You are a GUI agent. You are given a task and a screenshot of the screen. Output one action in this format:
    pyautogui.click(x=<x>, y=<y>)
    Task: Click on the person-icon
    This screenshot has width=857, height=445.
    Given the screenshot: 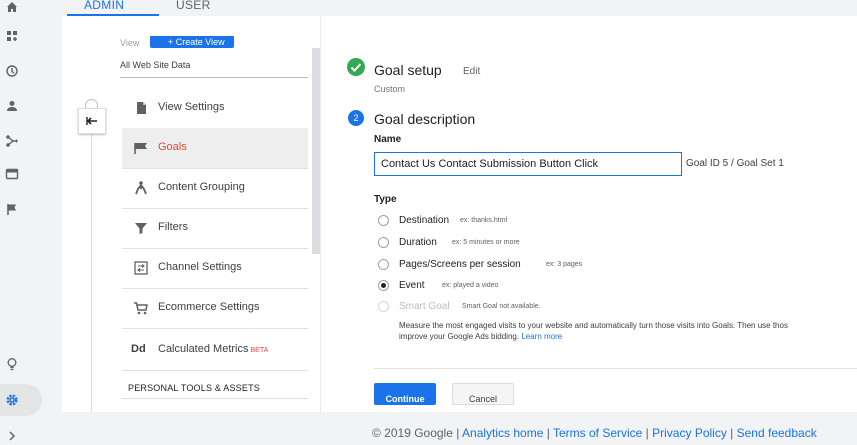 What is the action you would take?
    pyautogui.click(x=12, y=106)
    